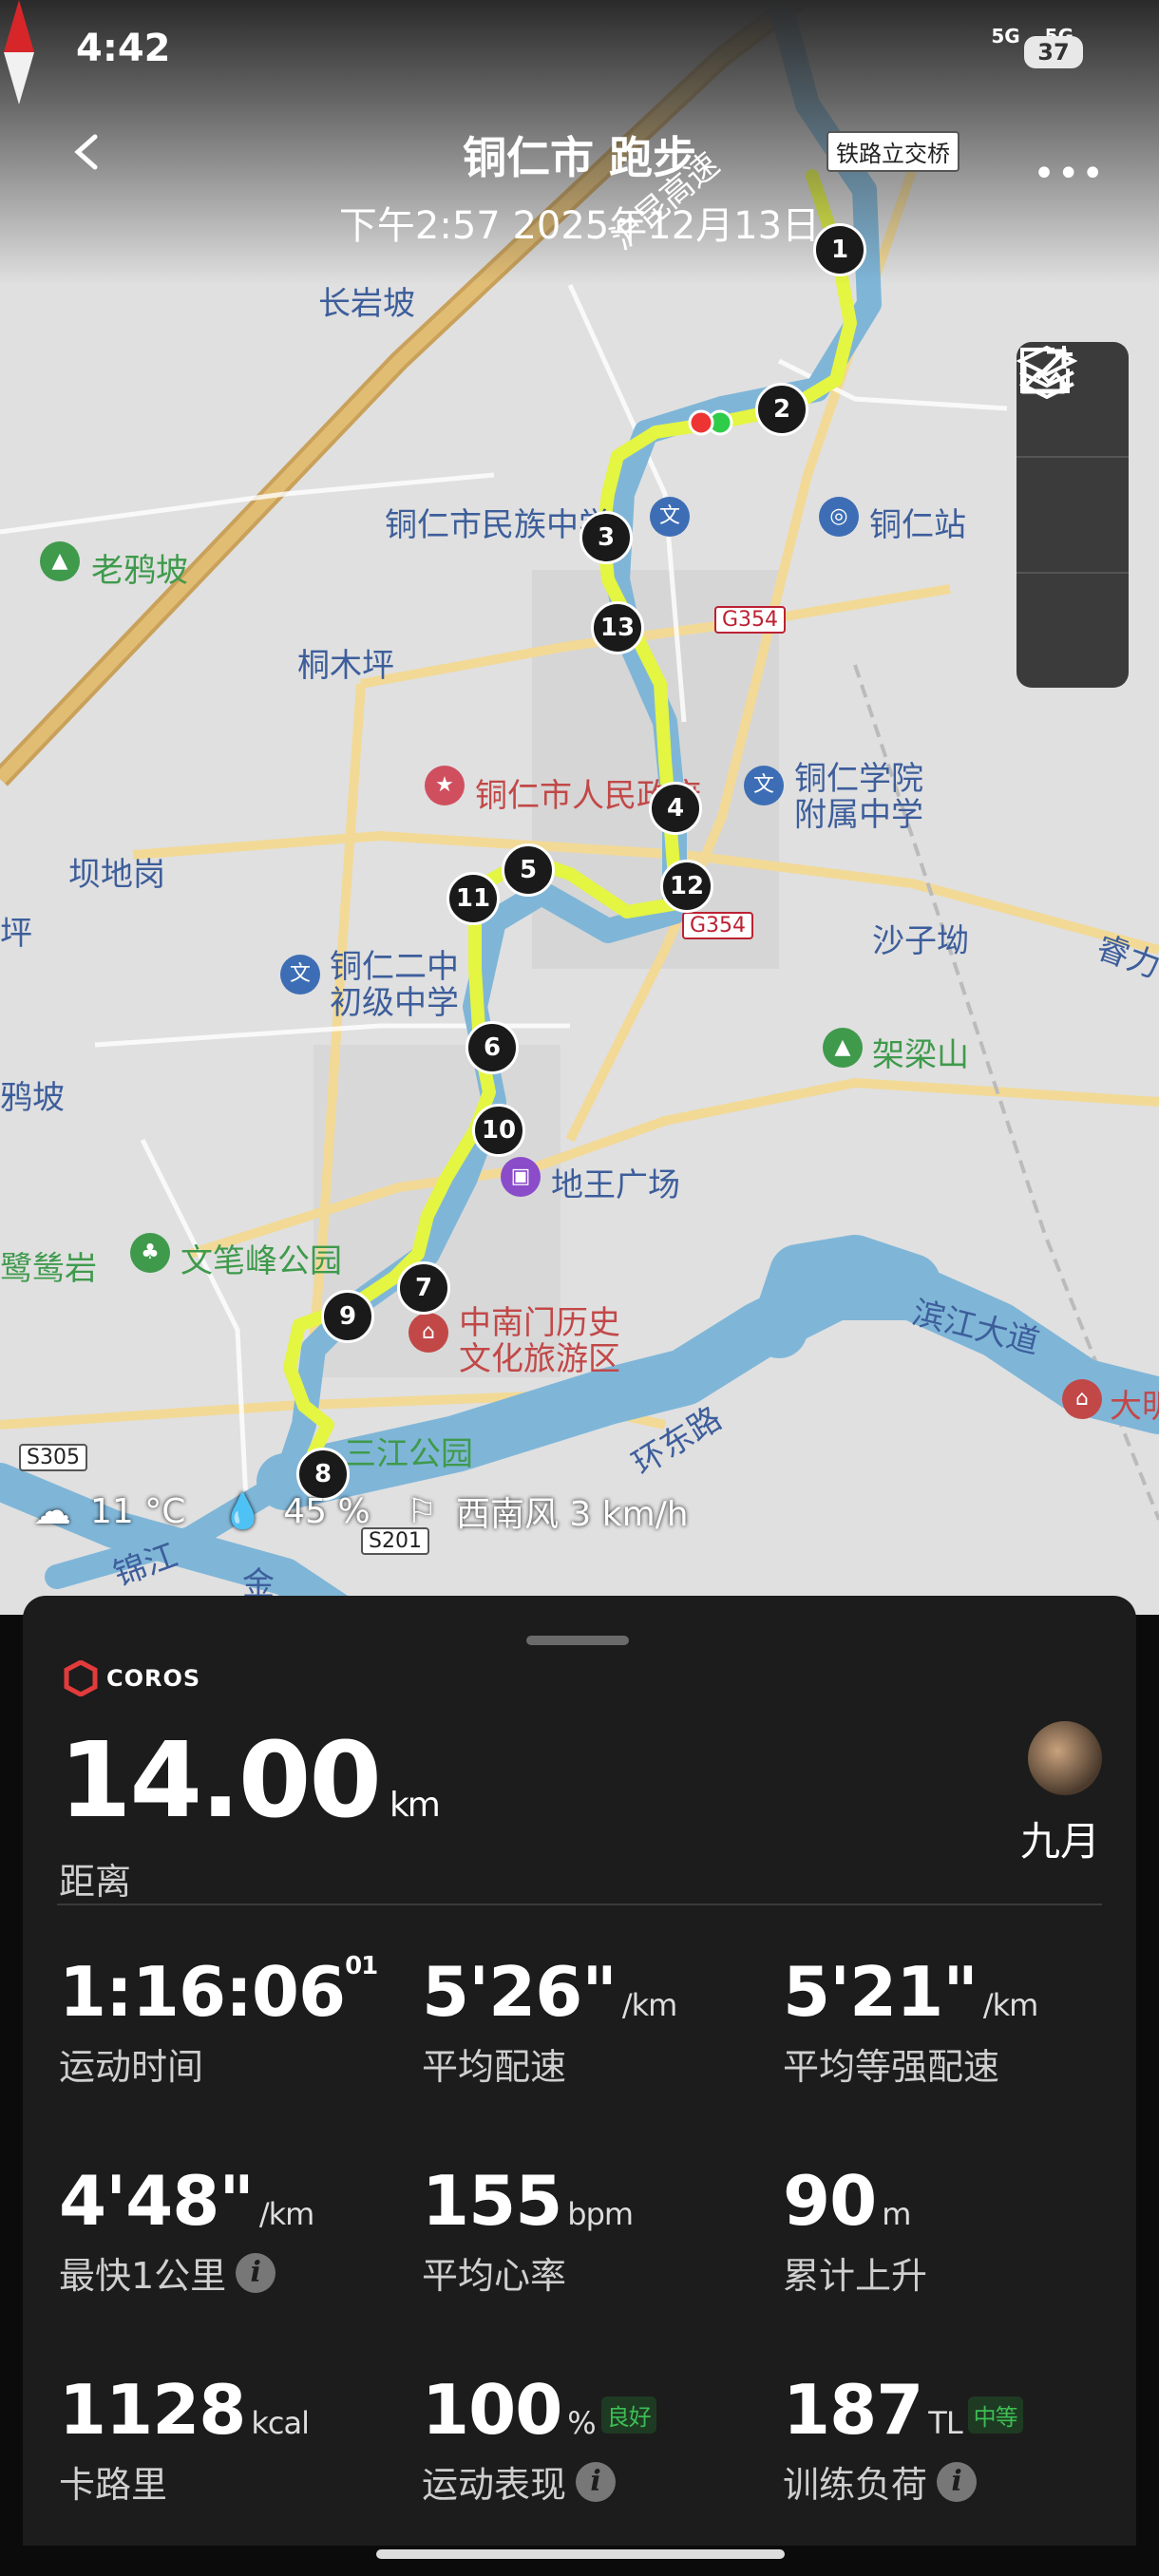  What do you see at coordinates (606, 537) in the screenshot?
I see `km-marker: 3` at bounding box center [606, 537].